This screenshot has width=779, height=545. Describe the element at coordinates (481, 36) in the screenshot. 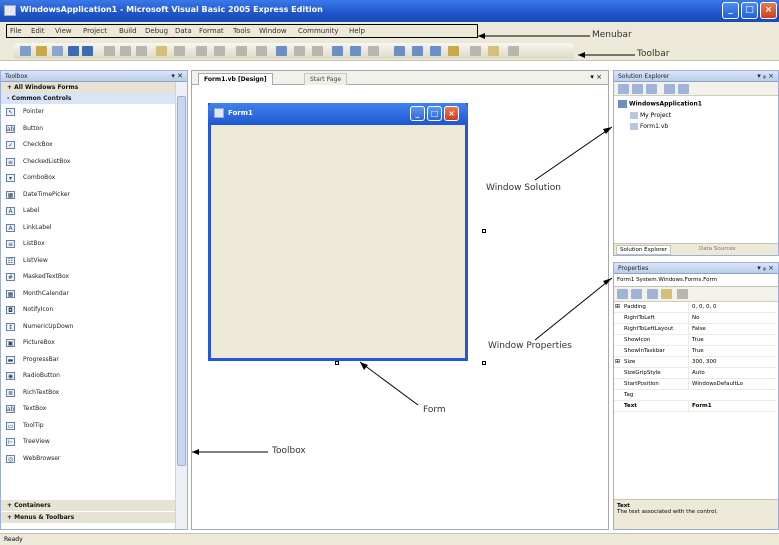

I see `menubar-arrow-head` at that location.